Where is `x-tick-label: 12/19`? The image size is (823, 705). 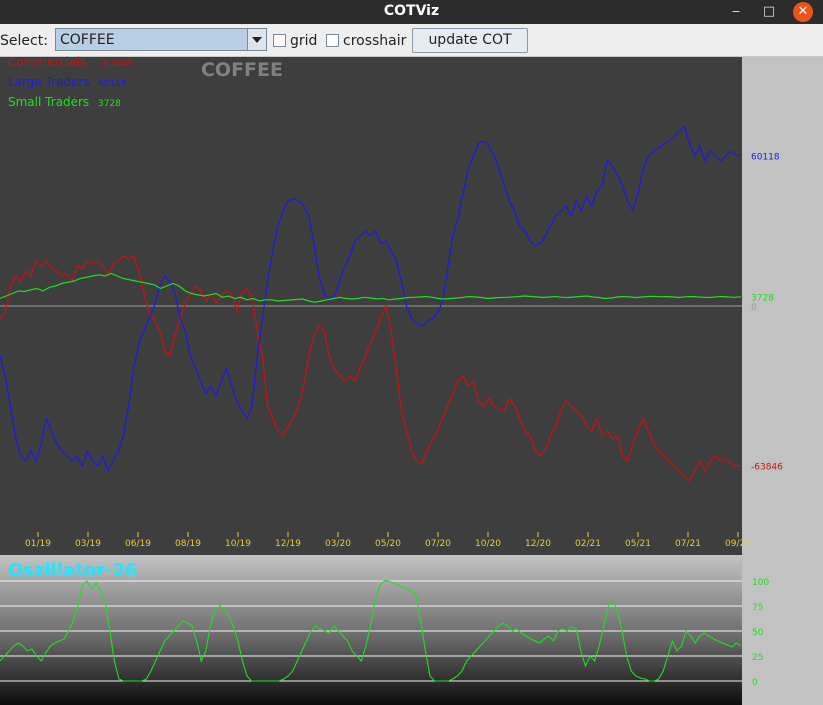
x-tick-label: 12/19 is located at coordinates (288, 544).